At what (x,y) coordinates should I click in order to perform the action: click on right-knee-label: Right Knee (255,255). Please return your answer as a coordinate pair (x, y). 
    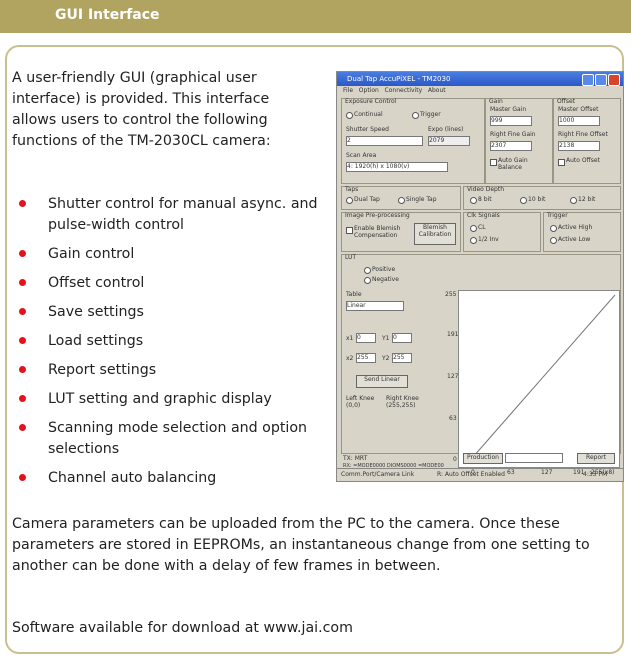
    Looking at the image, I should click on (402, 402).